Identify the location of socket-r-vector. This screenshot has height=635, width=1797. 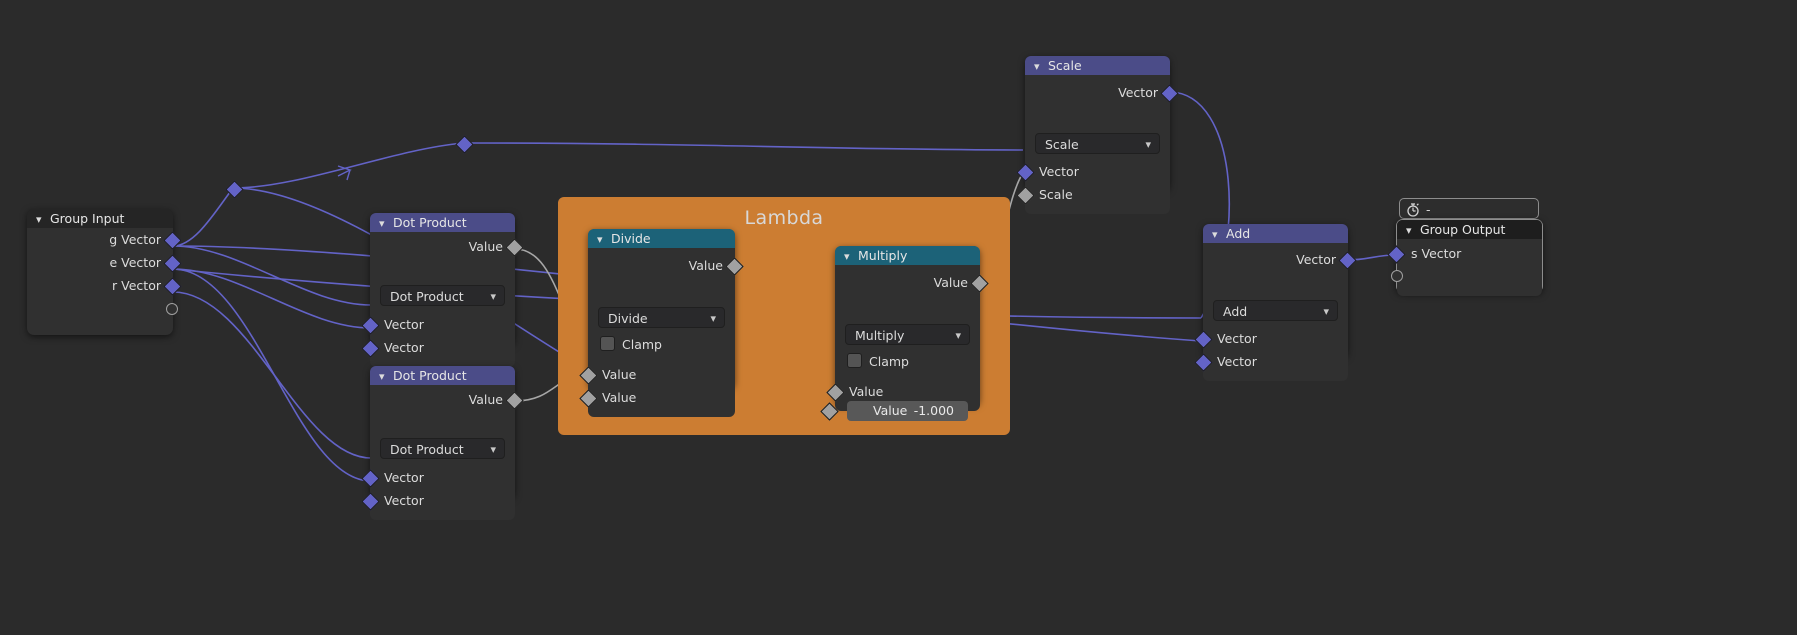
(172, 286).